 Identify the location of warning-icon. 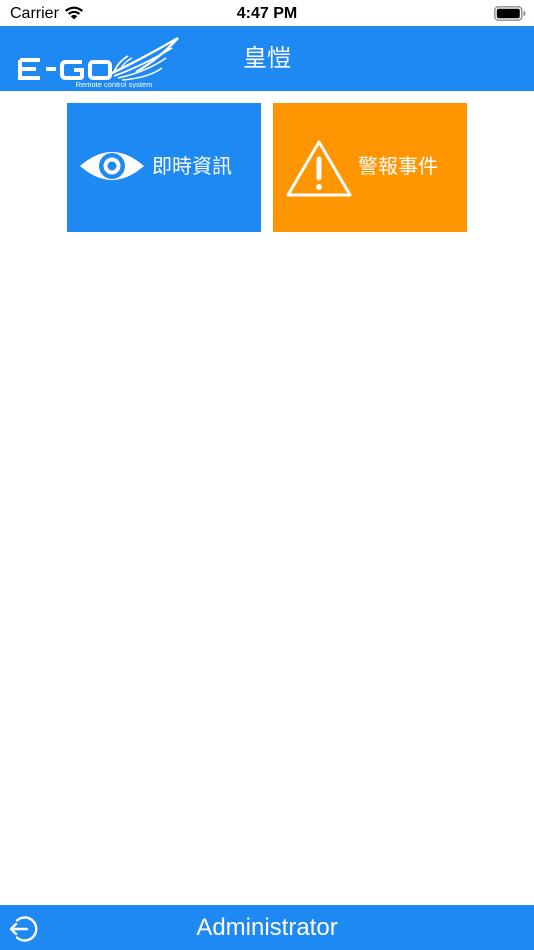
(319, 168).